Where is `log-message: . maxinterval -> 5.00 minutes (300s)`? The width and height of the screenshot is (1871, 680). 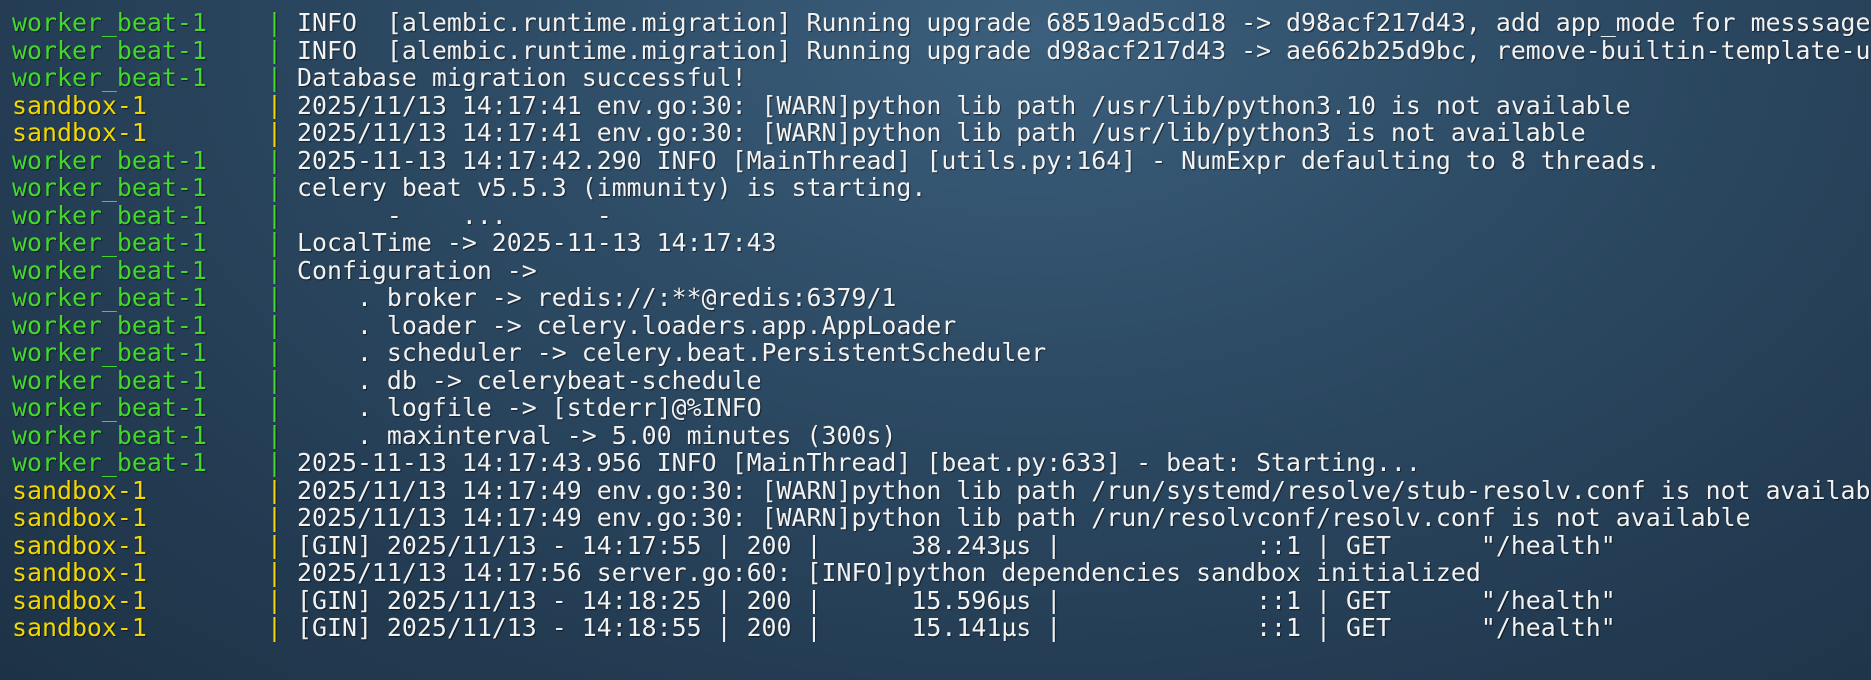 log-message: . maxinterval -> 5.00 minutes (300s) is located at coordinates (597, 435).